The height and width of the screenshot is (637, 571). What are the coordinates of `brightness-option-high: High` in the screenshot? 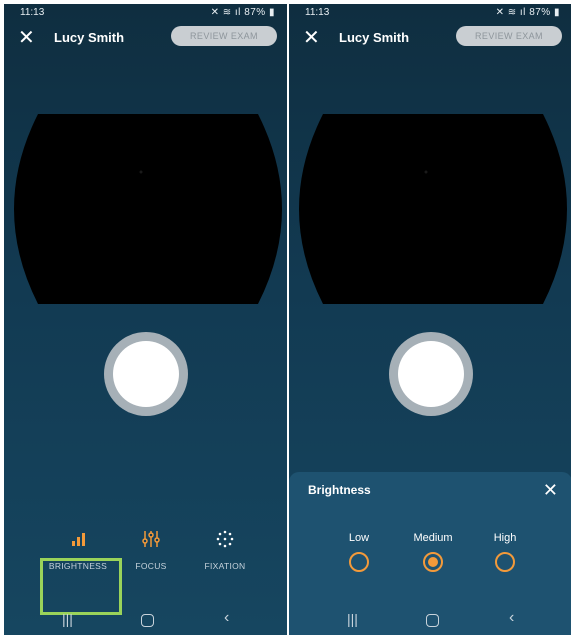 It's located at (505, 554).